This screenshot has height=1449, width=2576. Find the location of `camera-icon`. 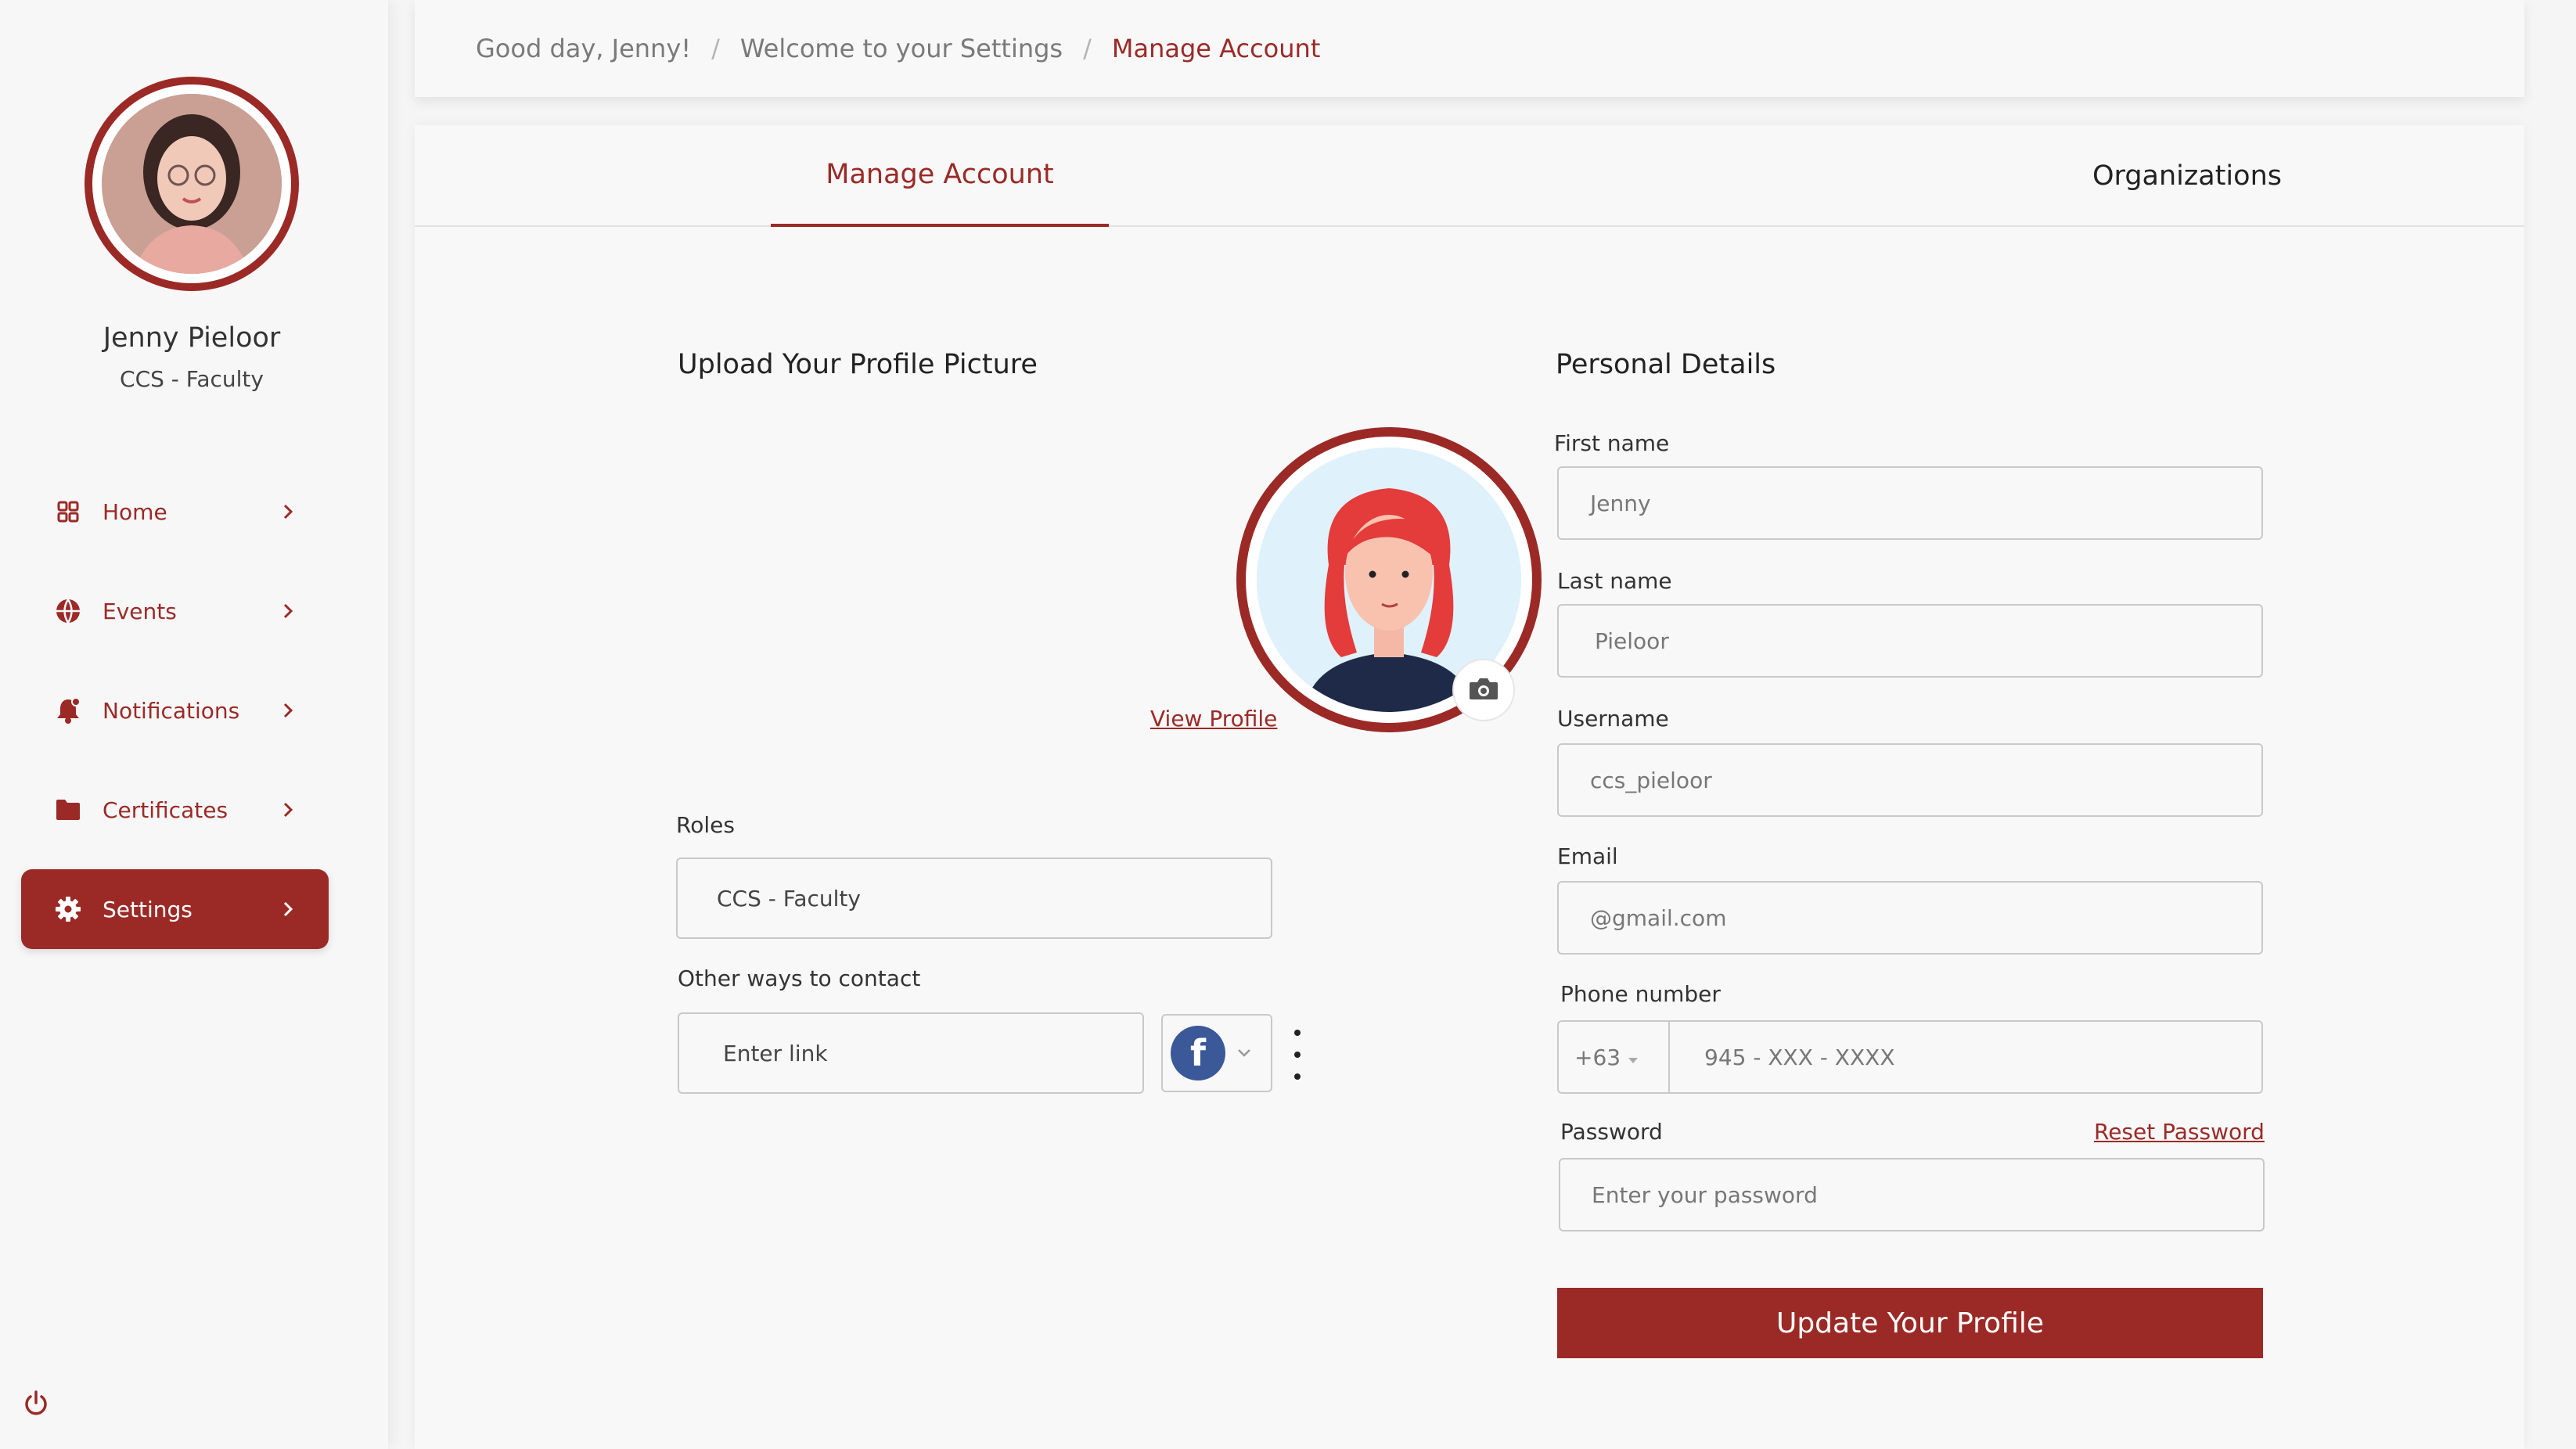

camera-icon is located at coordinates (1484, 690).